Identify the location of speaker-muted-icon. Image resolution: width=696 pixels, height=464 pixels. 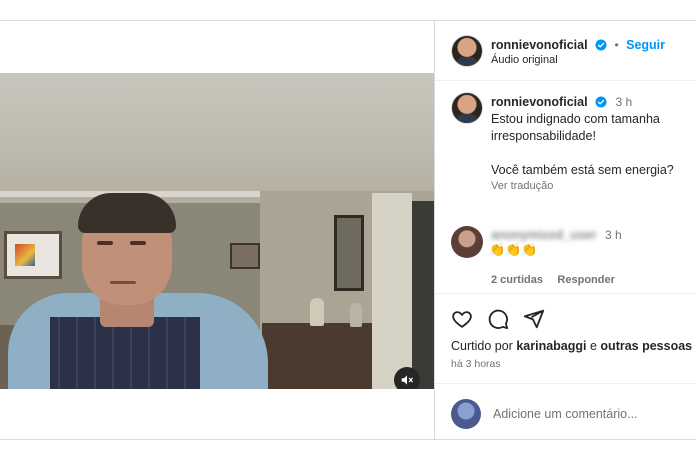
(407, 380).